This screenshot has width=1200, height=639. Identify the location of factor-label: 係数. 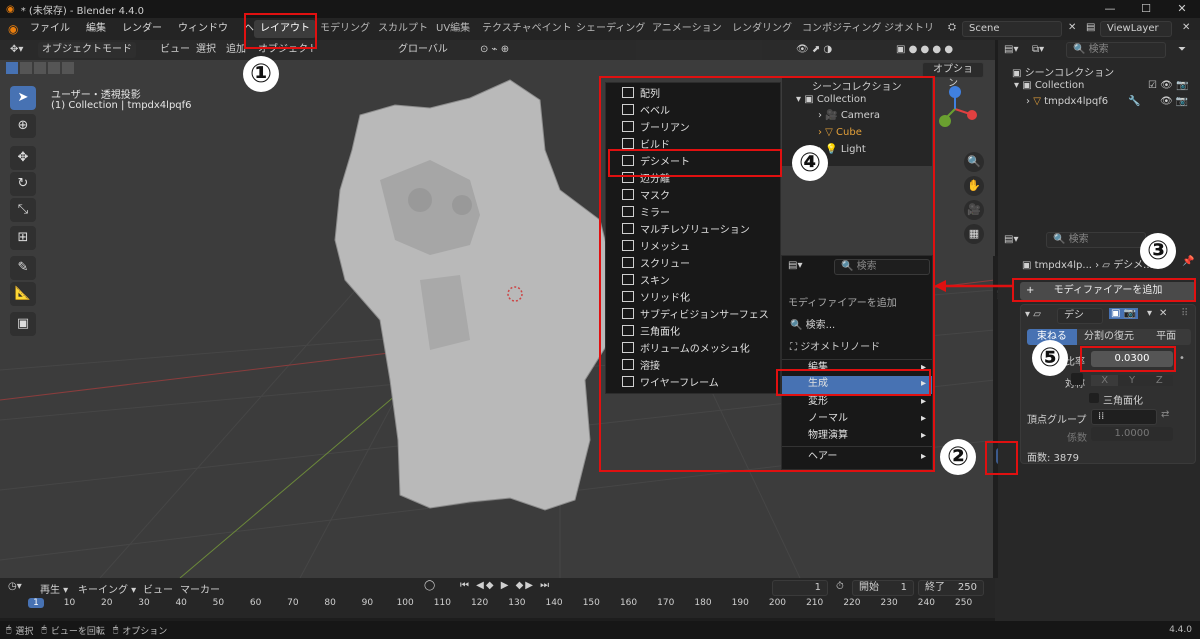
(1077, 438).